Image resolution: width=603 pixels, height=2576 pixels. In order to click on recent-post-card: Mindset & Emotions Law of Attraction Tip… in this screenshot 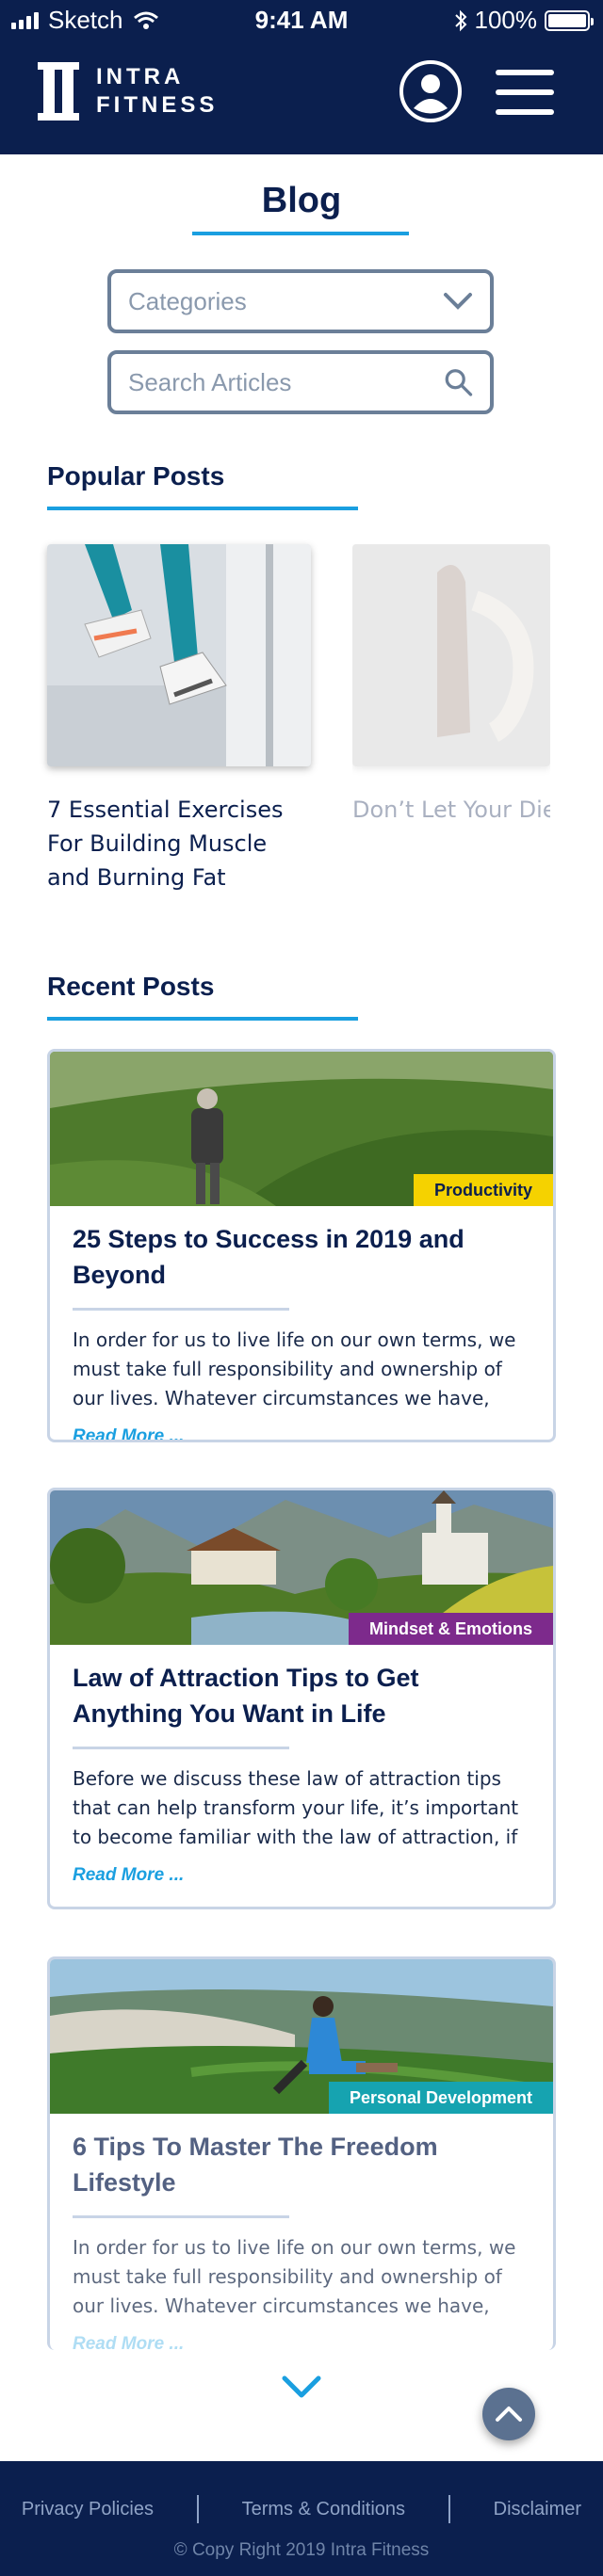, I will do `click(301, 1698)`.